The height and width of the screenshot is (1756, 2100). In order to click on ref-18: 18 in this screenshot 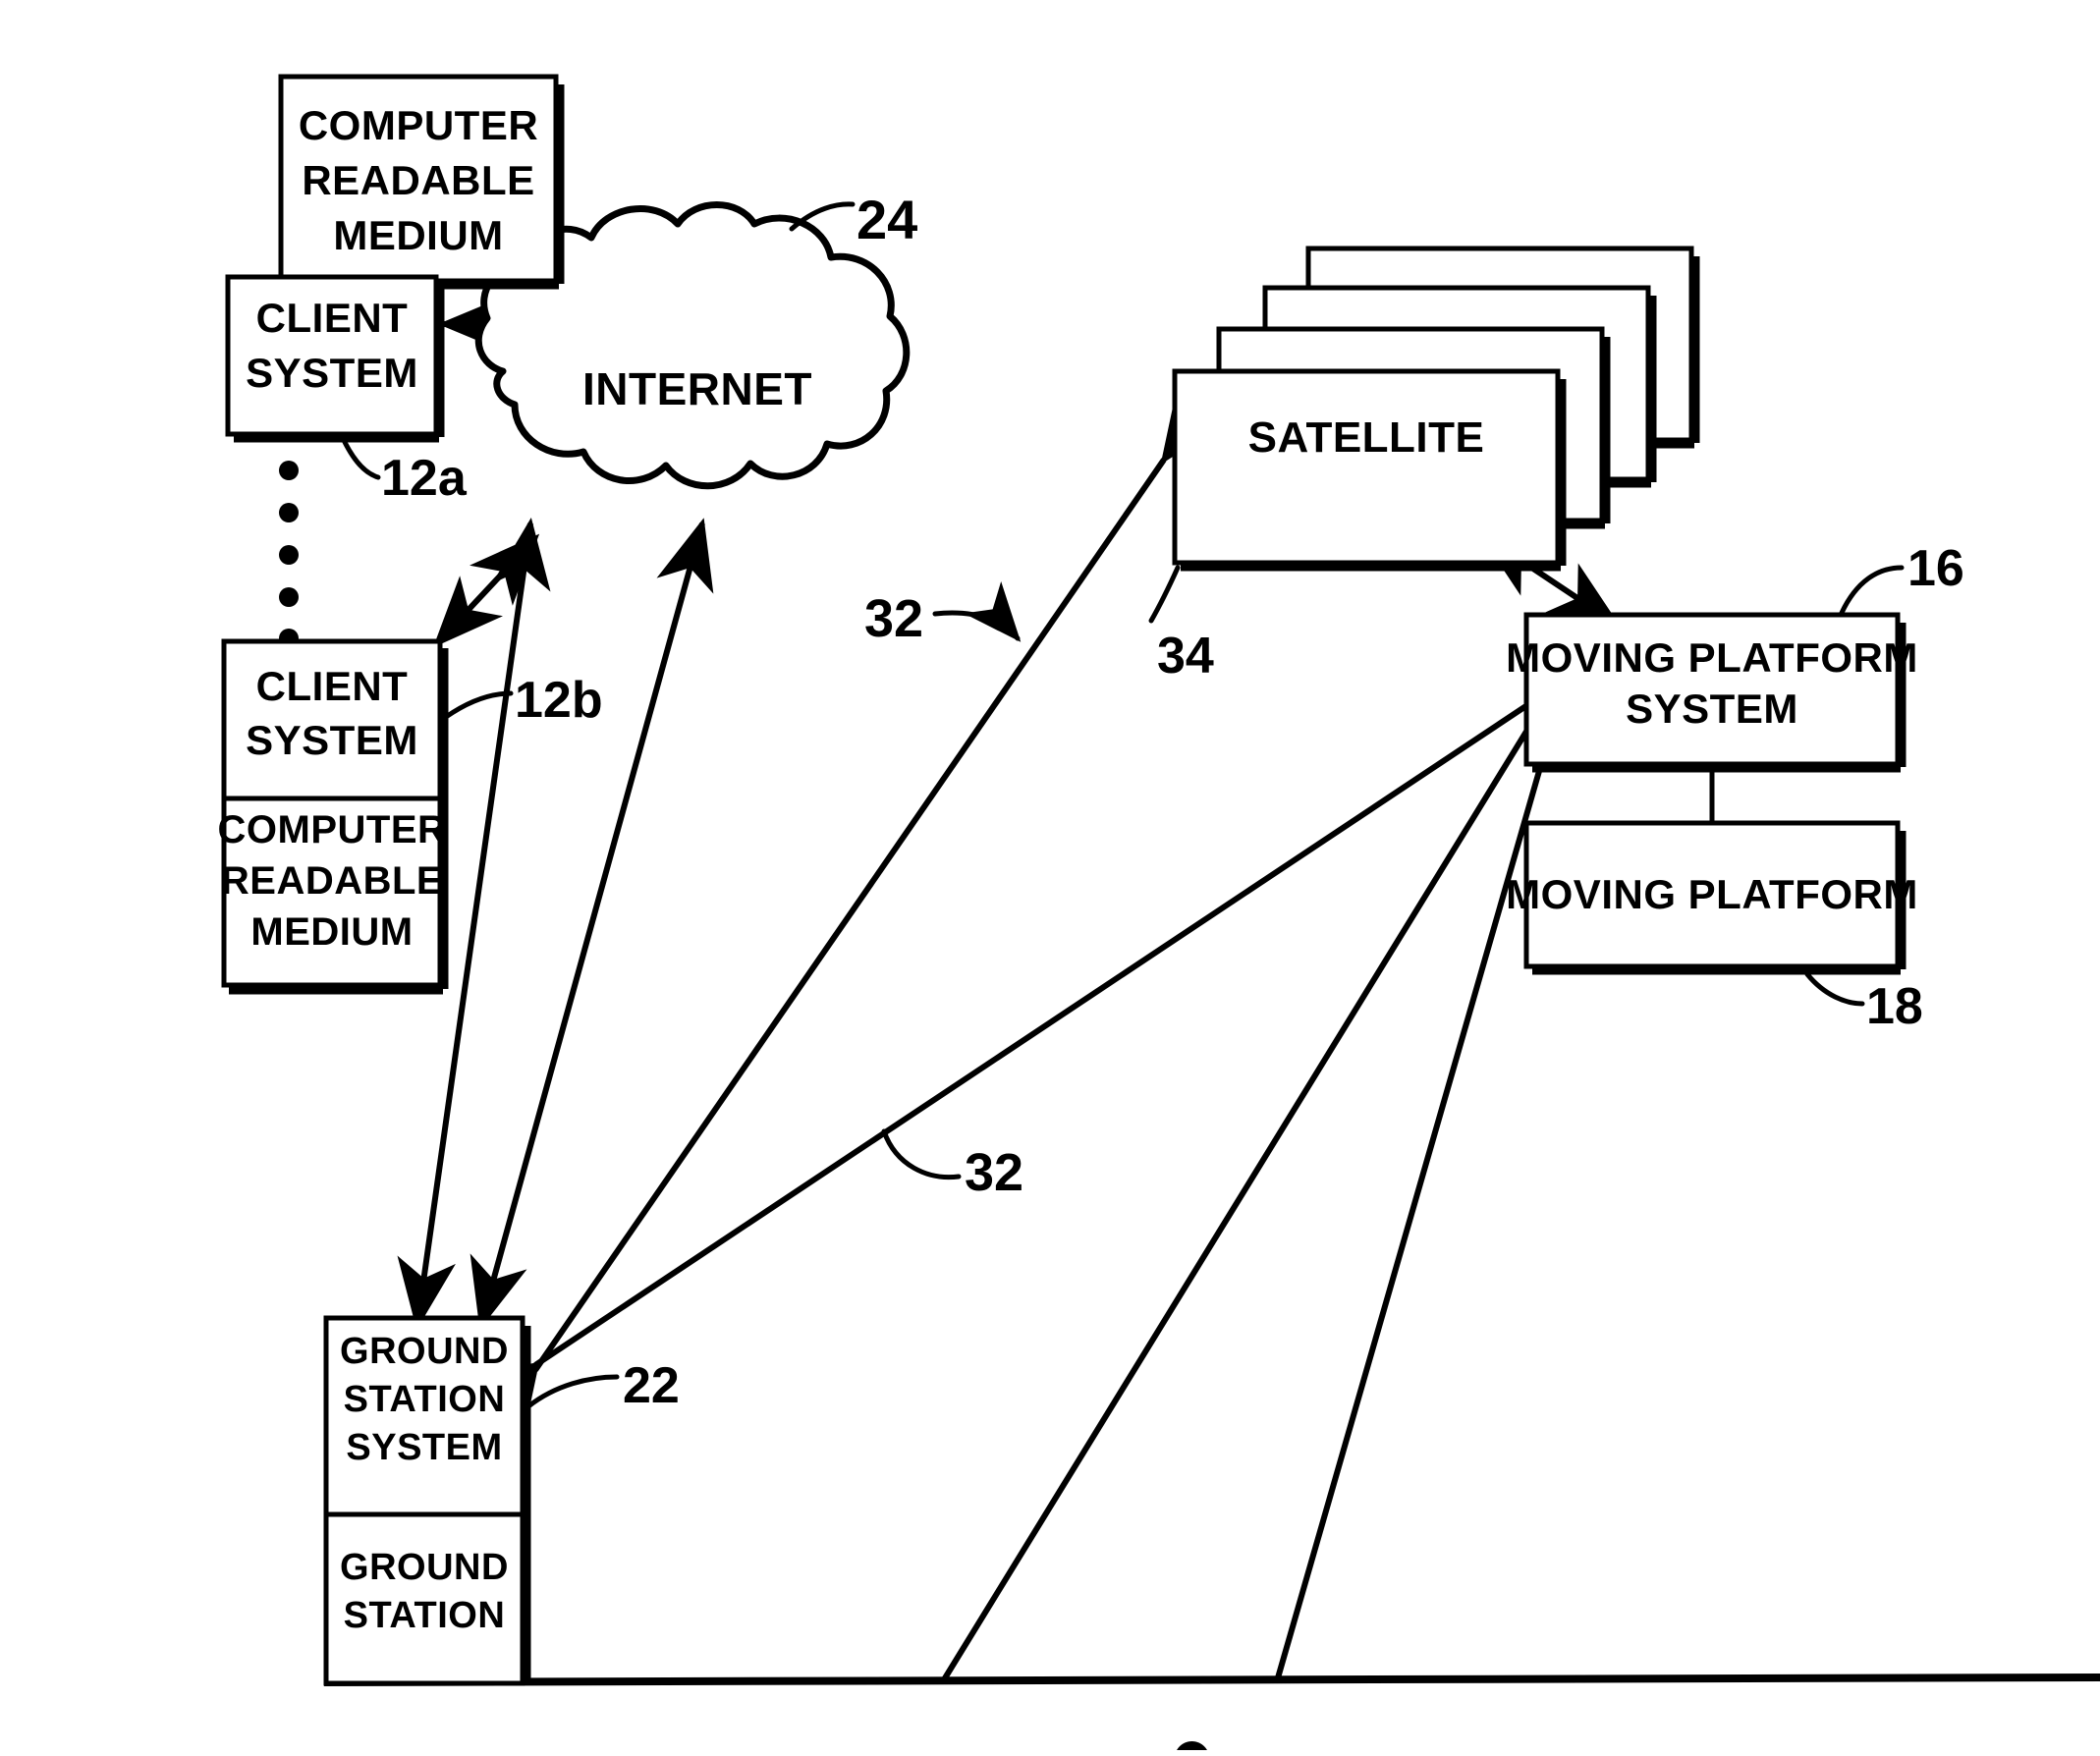, I will do `click(1894, 1006)`.